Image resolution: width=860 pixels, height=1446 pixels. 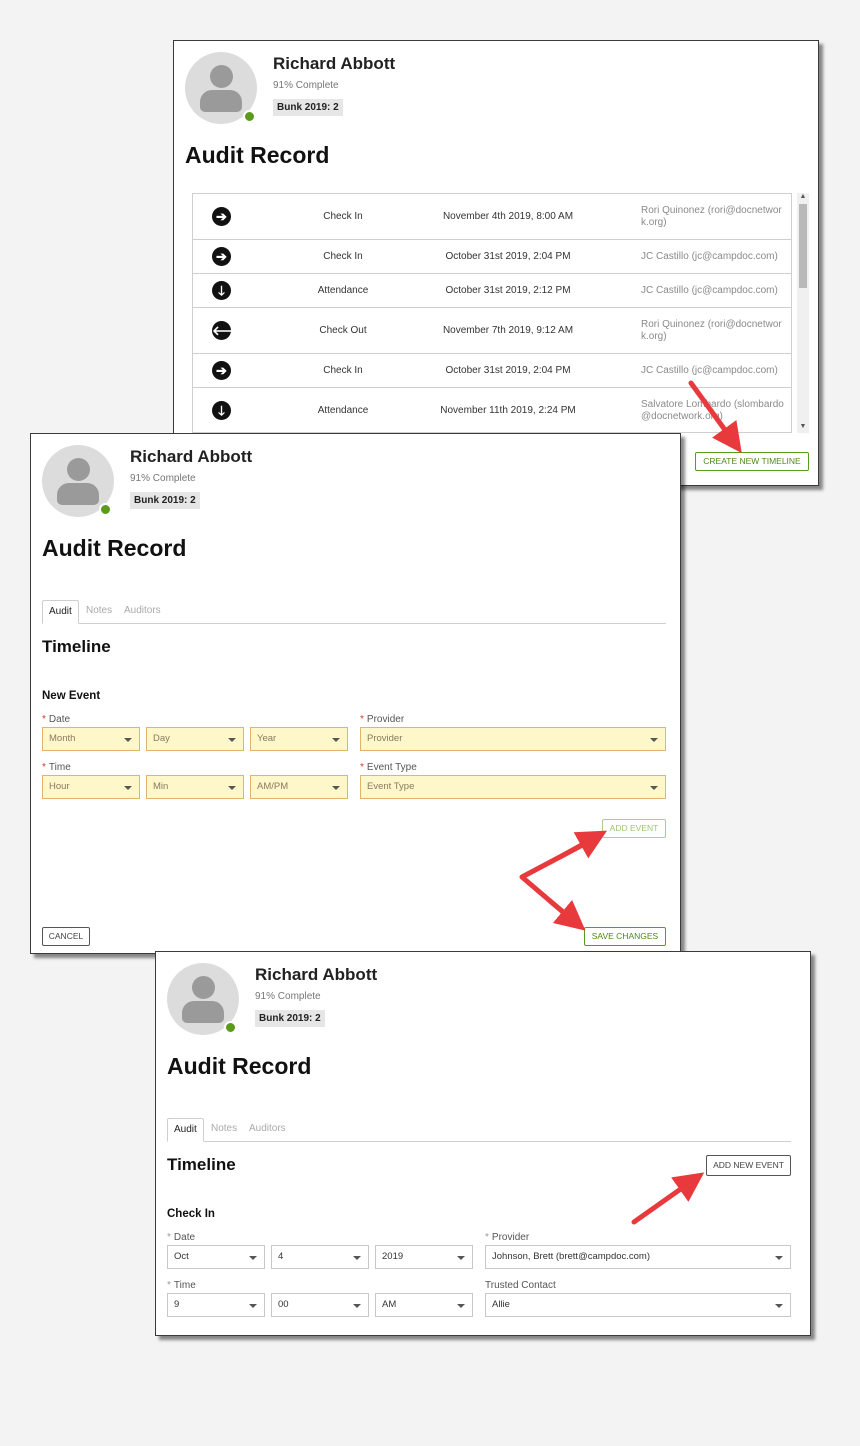 What do you see at coordinates (424, 1305) in the screenshot?
I see `ampm-select: AM` at bounding box center [424, 1305].